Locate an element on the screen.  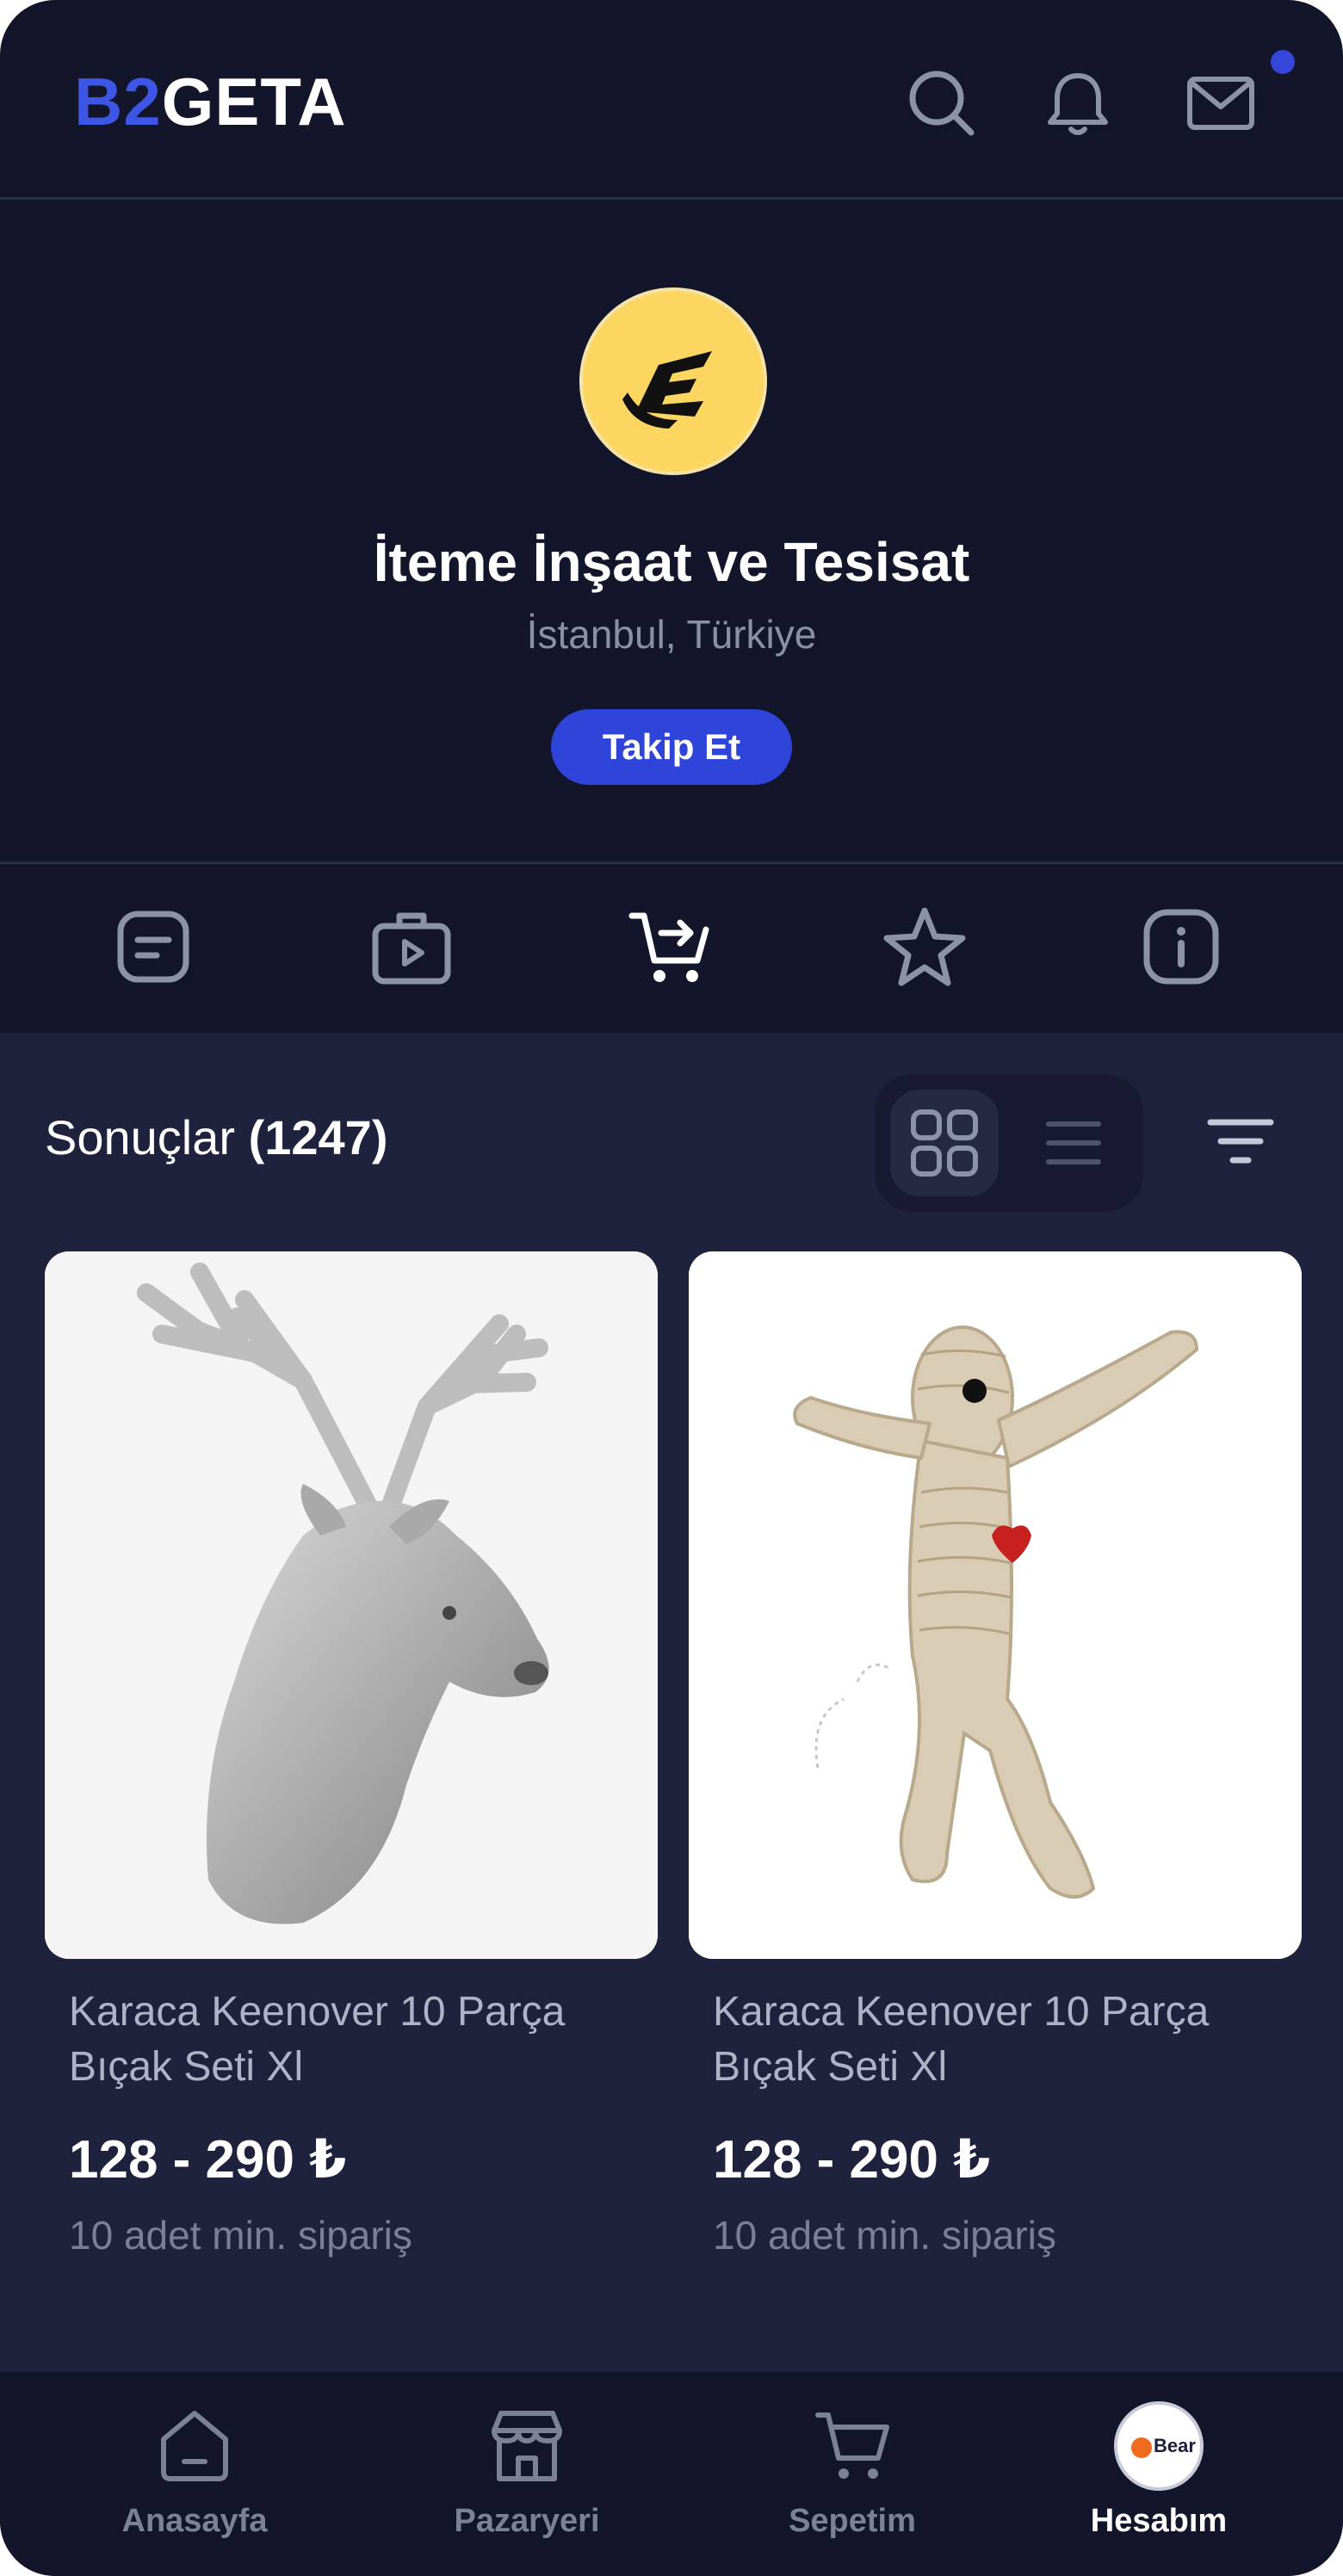
grid-view-button is located at coordinates (944, 1143).